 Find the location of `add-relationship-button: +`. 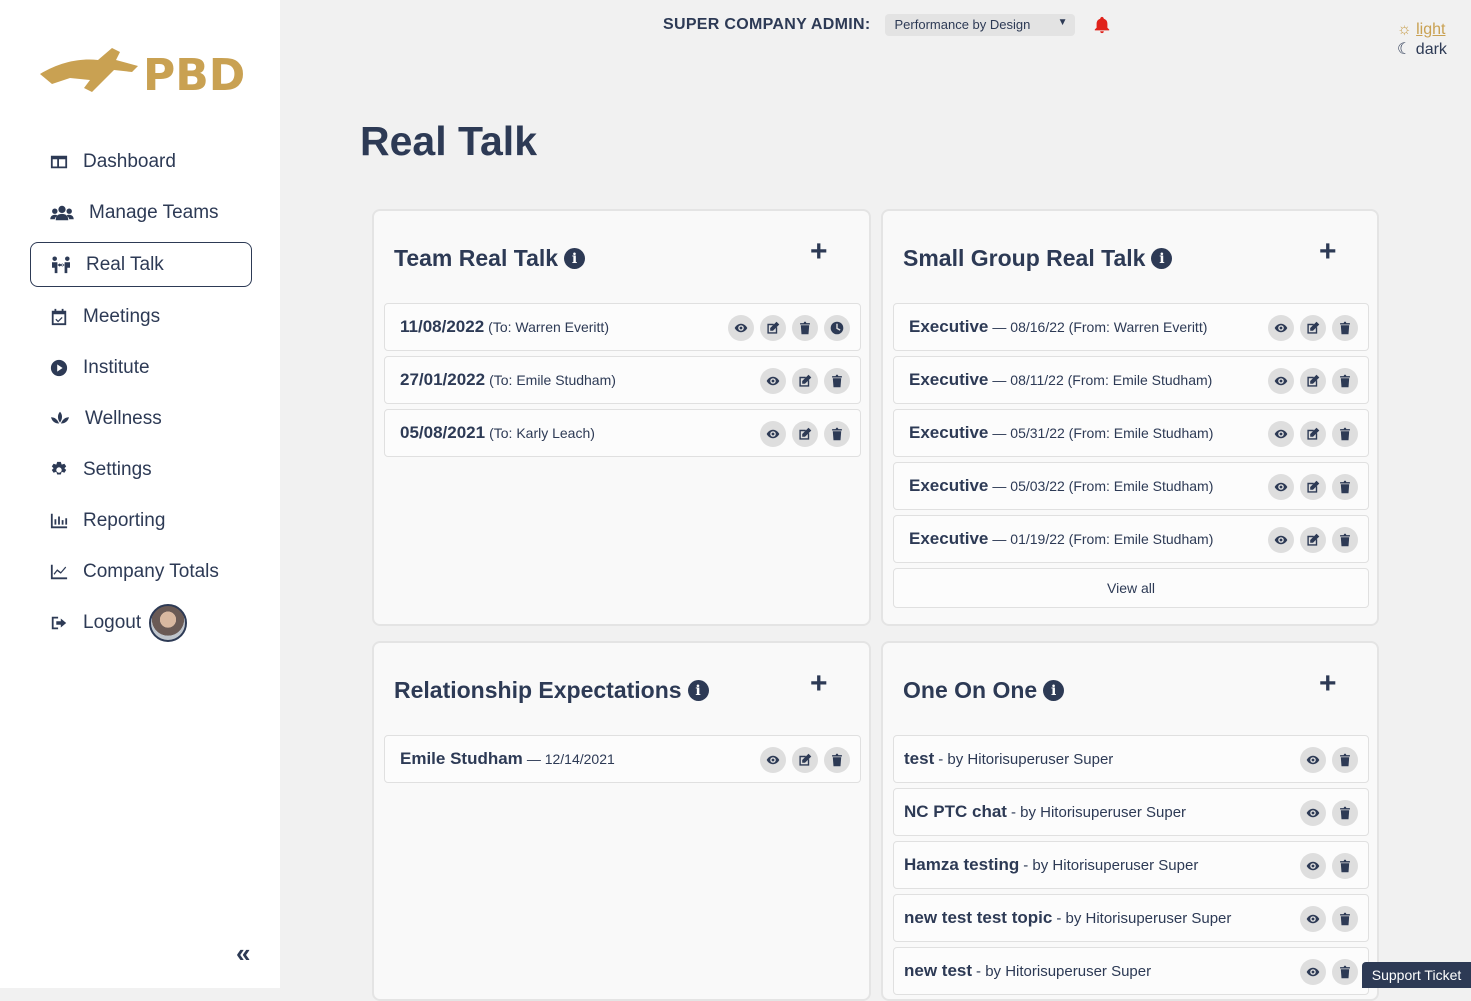

add-relationship-button: + is located at coordinates (819, 684).